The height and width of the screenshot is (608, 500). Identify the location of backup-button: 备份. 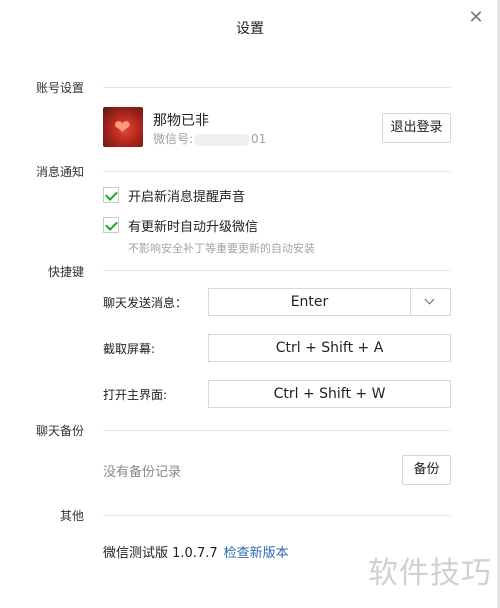
(426, 470).